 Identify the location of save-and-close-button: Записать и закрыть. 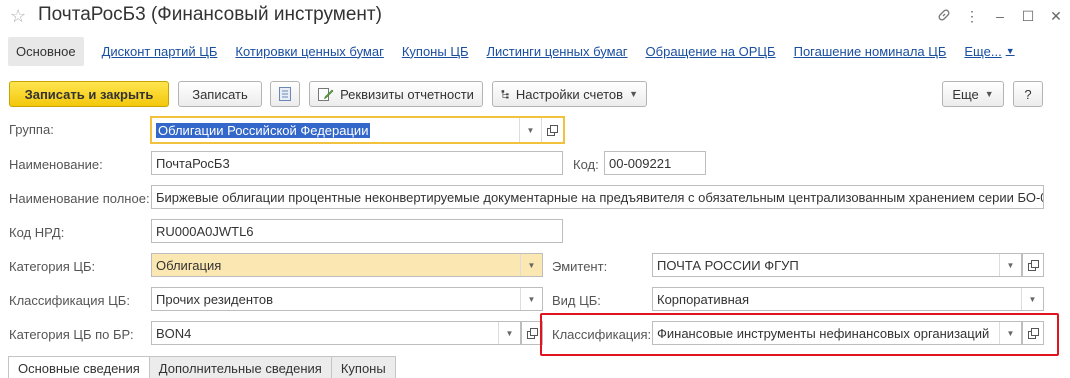
(89, 94).